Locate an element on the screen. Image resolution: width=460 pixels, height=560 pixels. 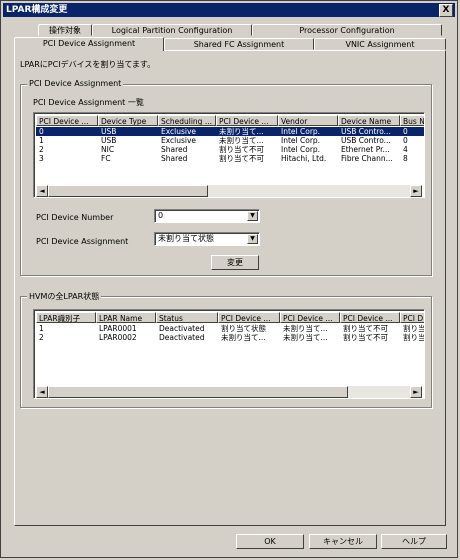
pci-col-header: Device Name is located at coordinates (369, 120).